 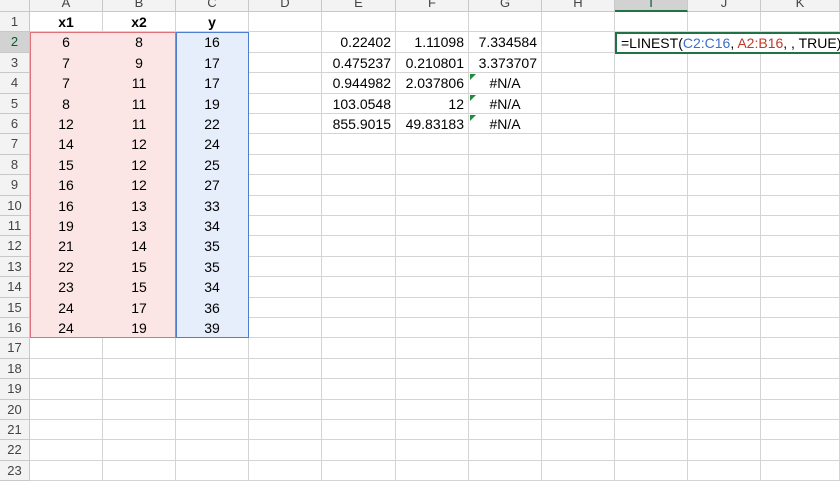 What do you see at coordinates (66, 104) in the screenshot?
I see `data-cell-a: 8` at bounding box center [66, 104].